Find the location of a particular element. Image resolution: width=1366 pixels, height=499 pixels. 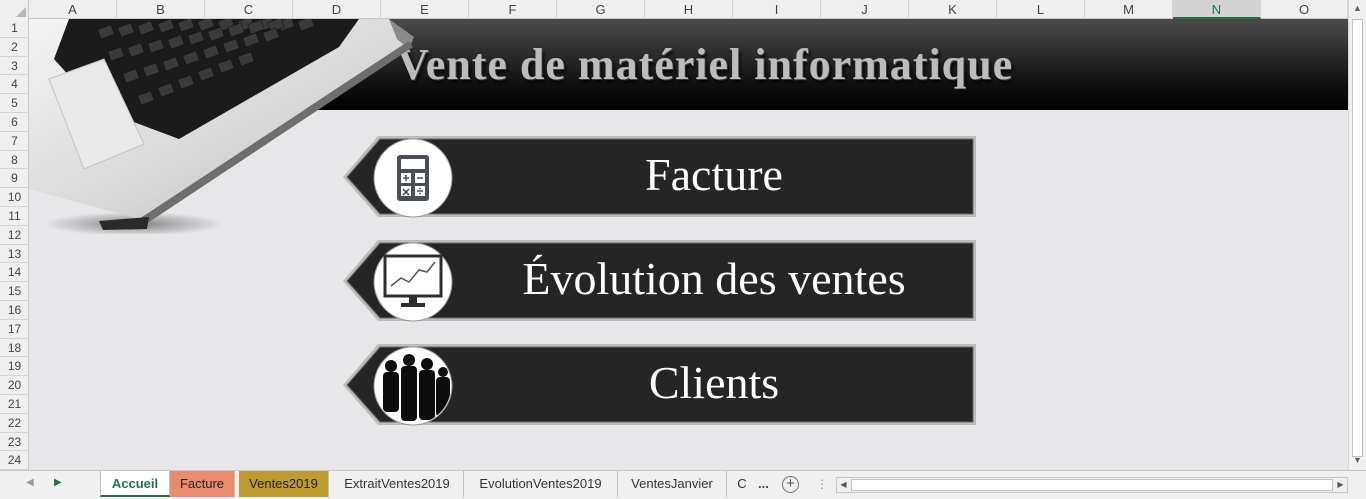

row-header: 18 is located at coordinates (14, 348).